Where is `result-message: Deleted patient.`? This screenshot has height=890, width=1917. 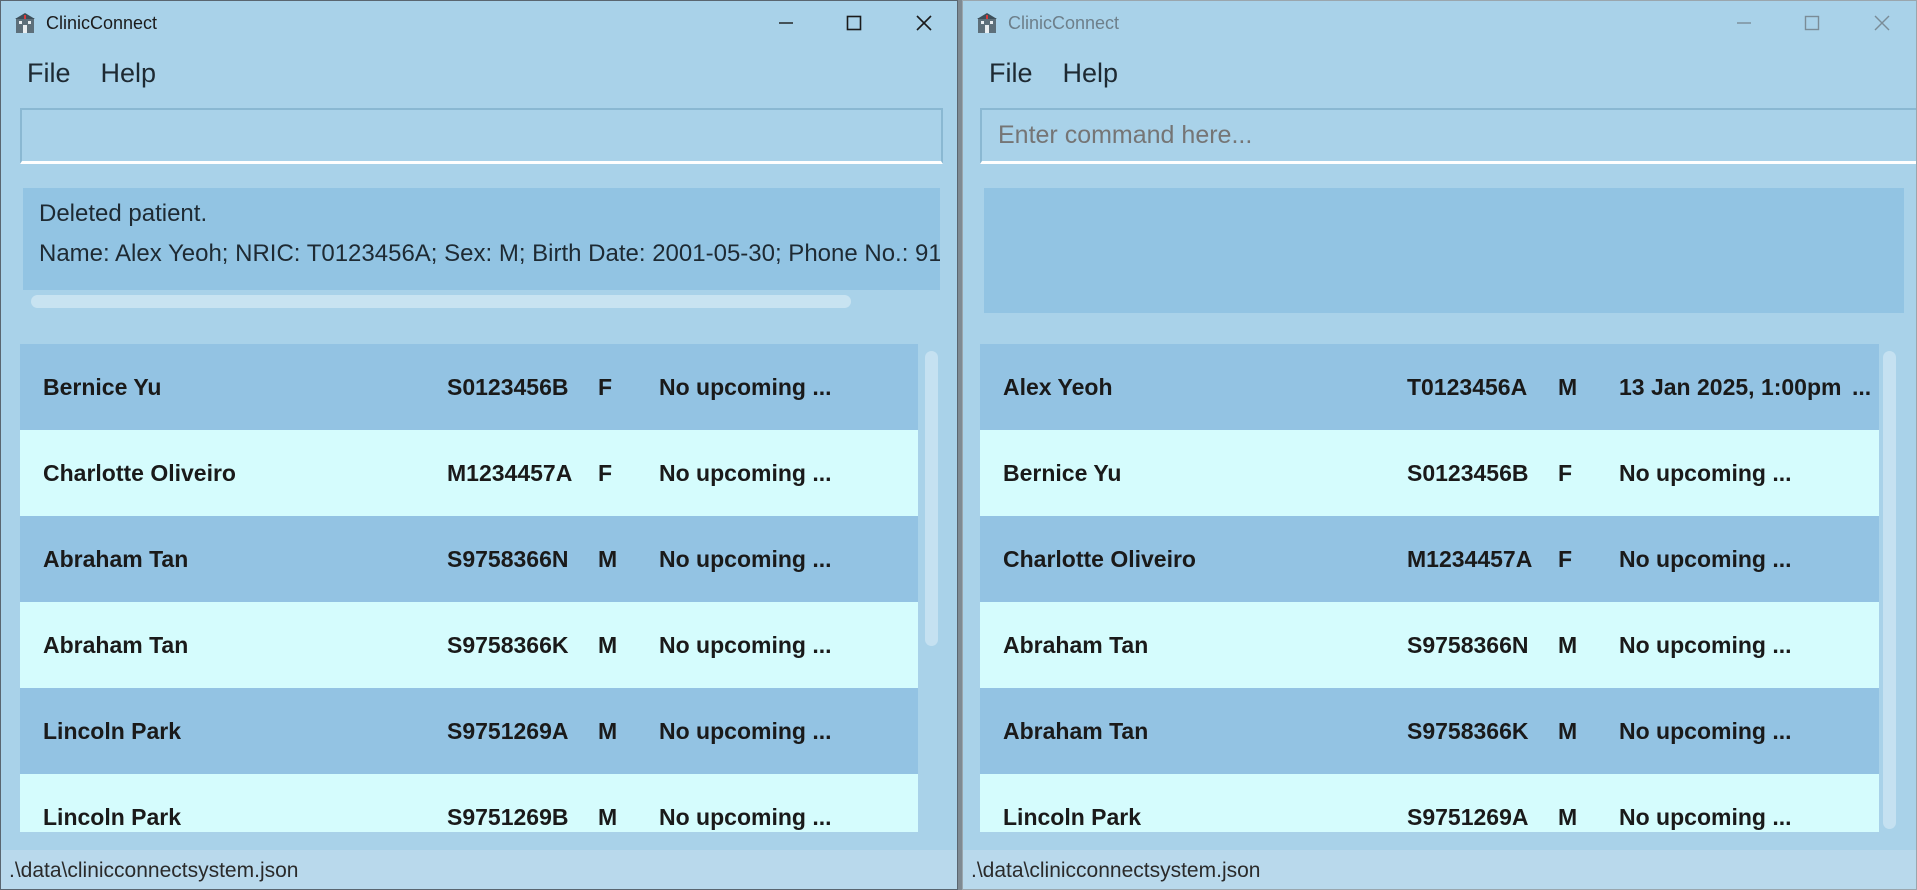
result-message: Deleted patient. is located at coordinates (123, 213).